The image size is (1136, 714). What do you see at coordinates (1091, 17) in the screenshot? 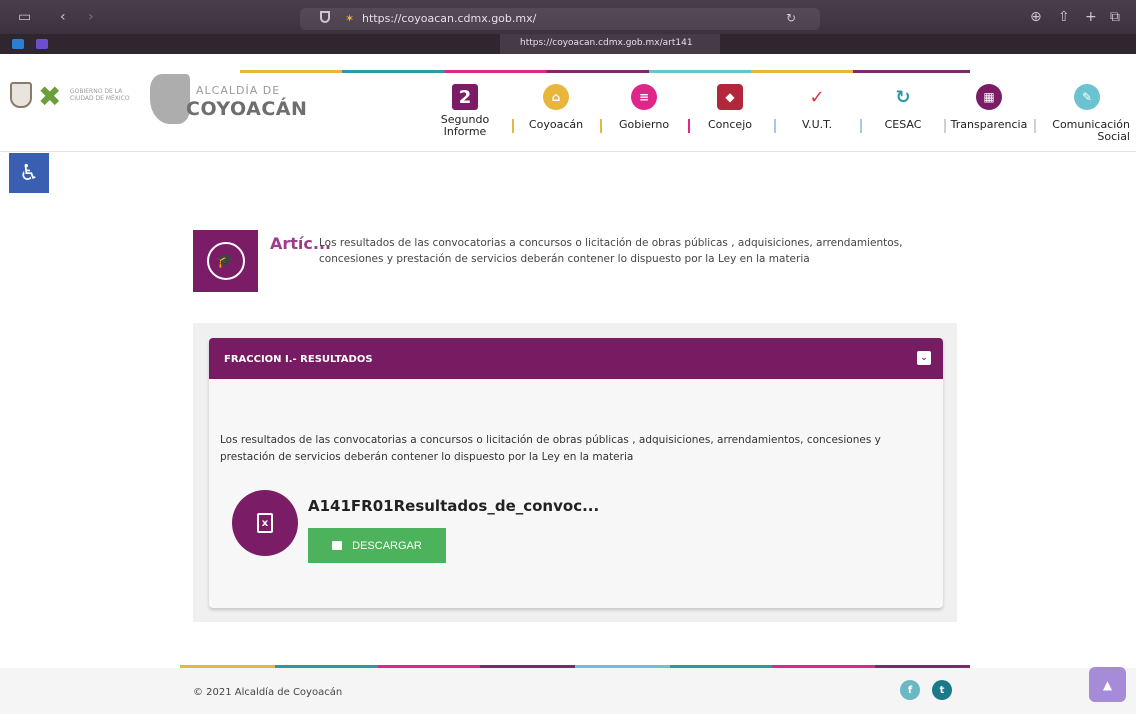
I see `new-tab-icon: +` at bounding box center [1091, 17].